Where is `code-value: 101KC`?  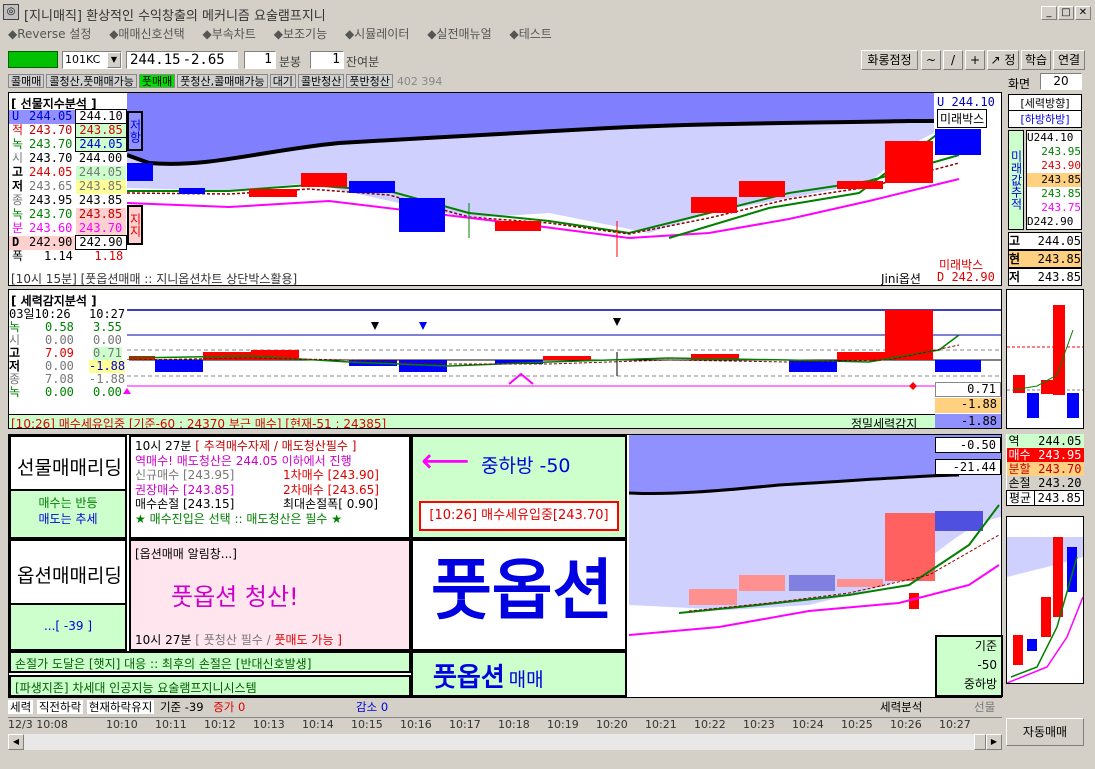 code-value: 101KC is located at coordinates (83, 59).